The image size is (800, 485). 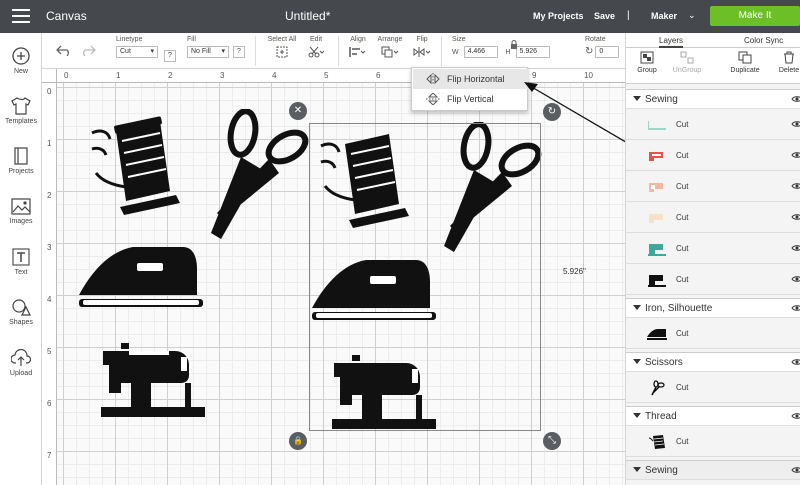 What do you see at coordinates (153, 382) in the screenshot?
I see `sewing-machine-image` at bounding box center [153, 382].